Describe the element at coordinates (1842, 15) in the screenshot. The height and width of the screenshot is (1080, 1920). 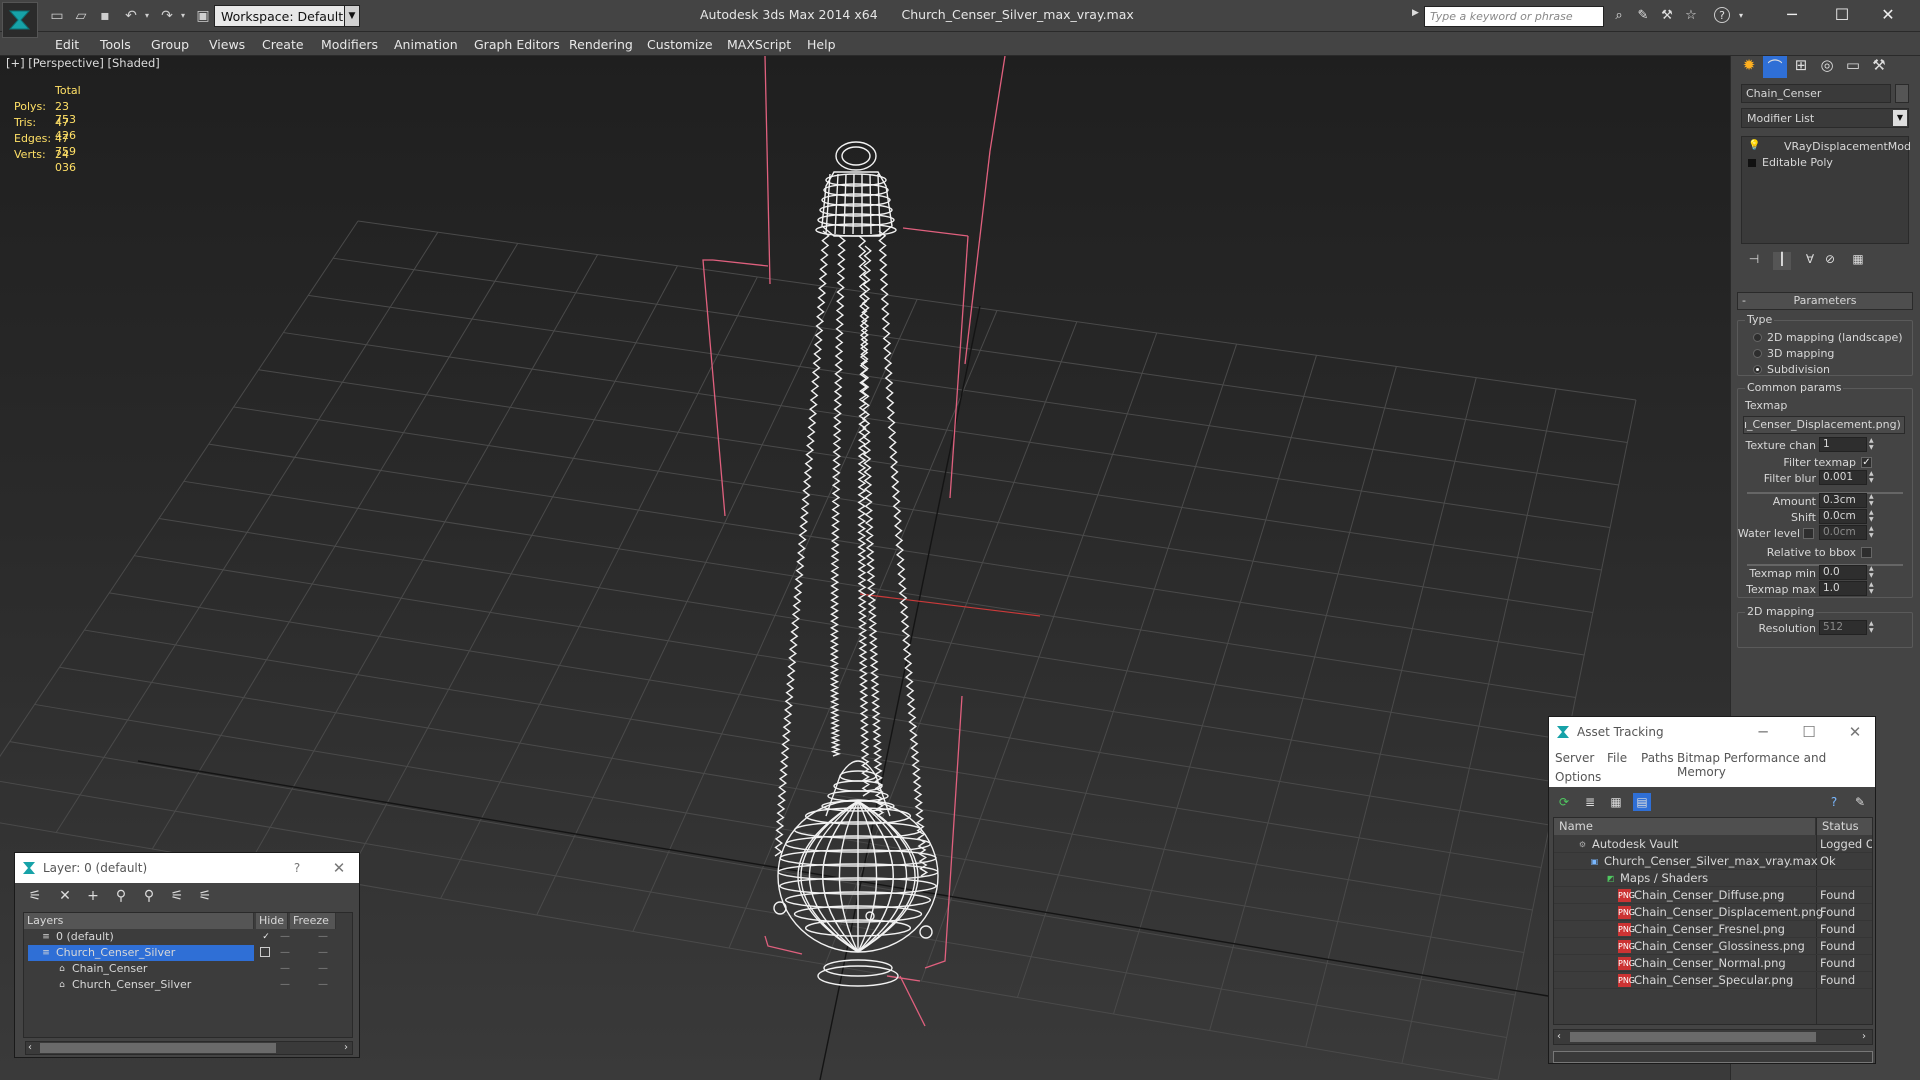
I see `maximize-icon: ☐` at that location.